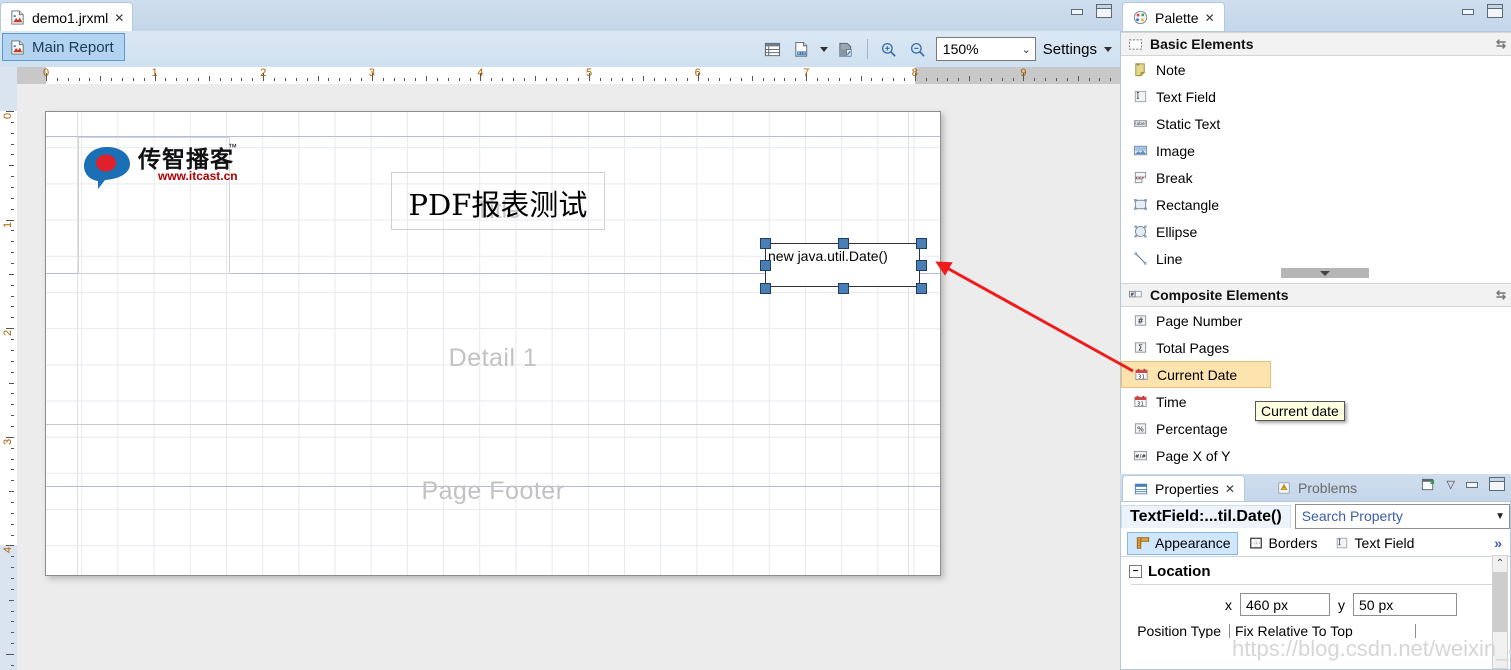  I want to click on ruler-label: 0, so click(8, 115).